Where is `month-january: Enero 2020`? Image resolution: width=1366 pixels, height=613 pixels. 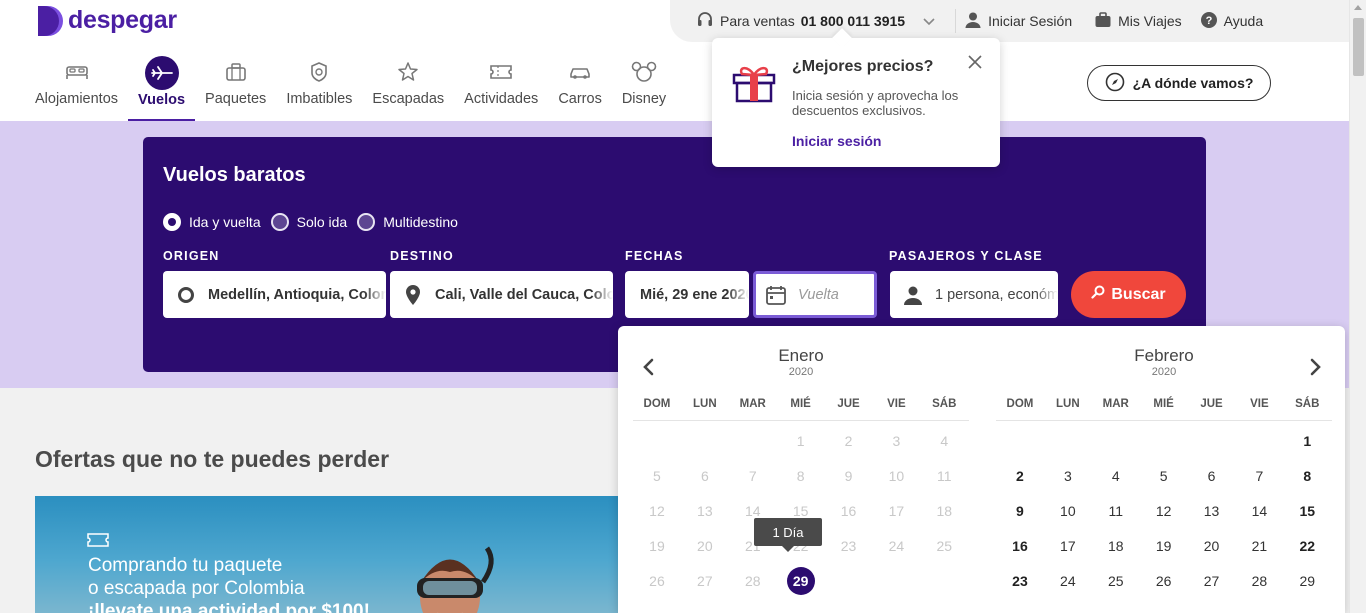 month-january: Enero 2020 is located at coordinates (801, 362).